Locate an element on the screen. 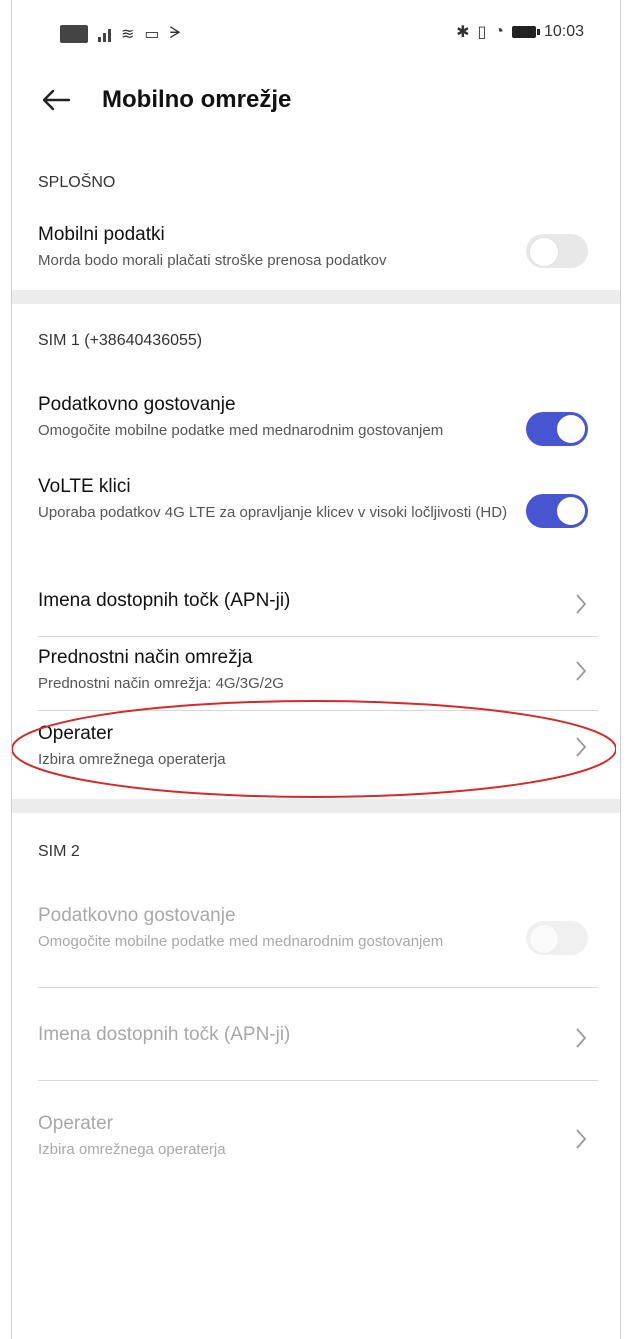  arrow-left-icon is located at coordinates (56, 100).